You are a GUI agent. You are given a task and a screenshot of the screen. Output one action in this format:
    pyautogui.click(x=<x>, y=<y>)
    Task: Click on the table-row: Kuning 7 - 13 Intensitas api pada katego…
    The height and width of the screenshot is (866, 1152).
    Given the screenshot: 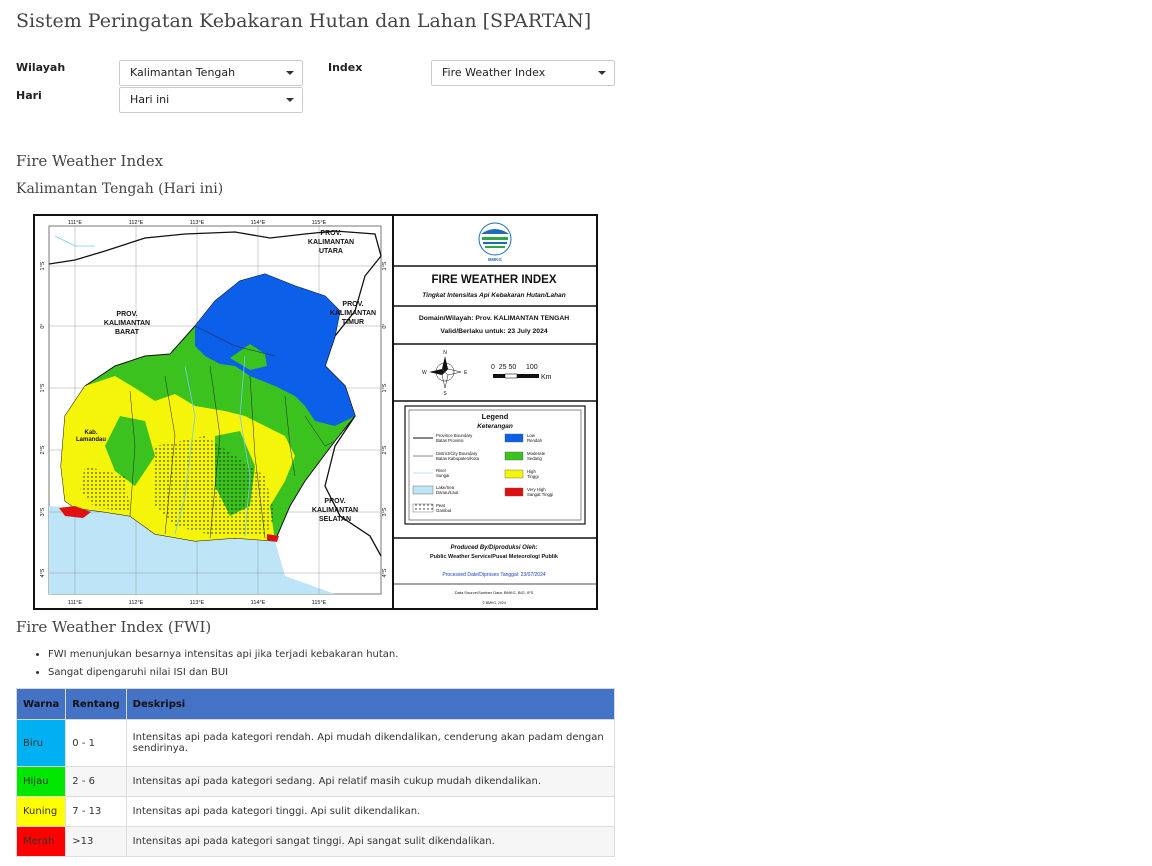 What is the action you would take?
    pyautogui.click(x=315, y=811)
    